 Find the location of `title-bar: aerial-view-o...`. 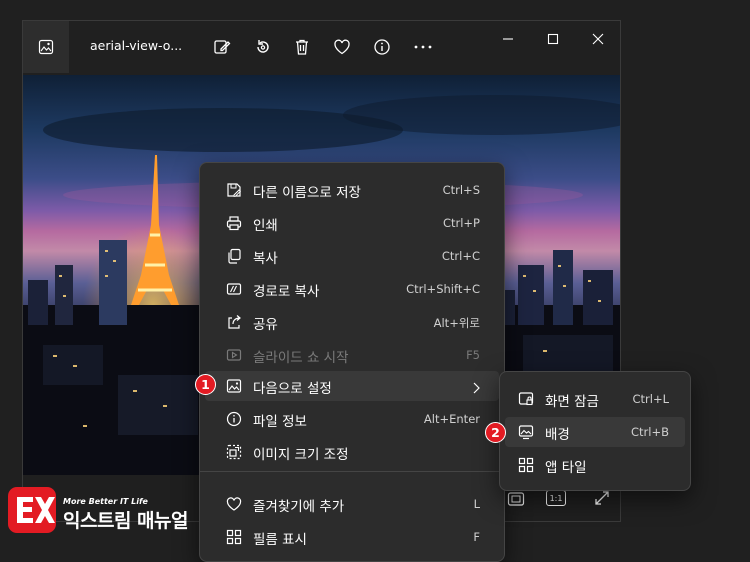

title-bar: aerial-view-o... is located at coordinates (321, 48).